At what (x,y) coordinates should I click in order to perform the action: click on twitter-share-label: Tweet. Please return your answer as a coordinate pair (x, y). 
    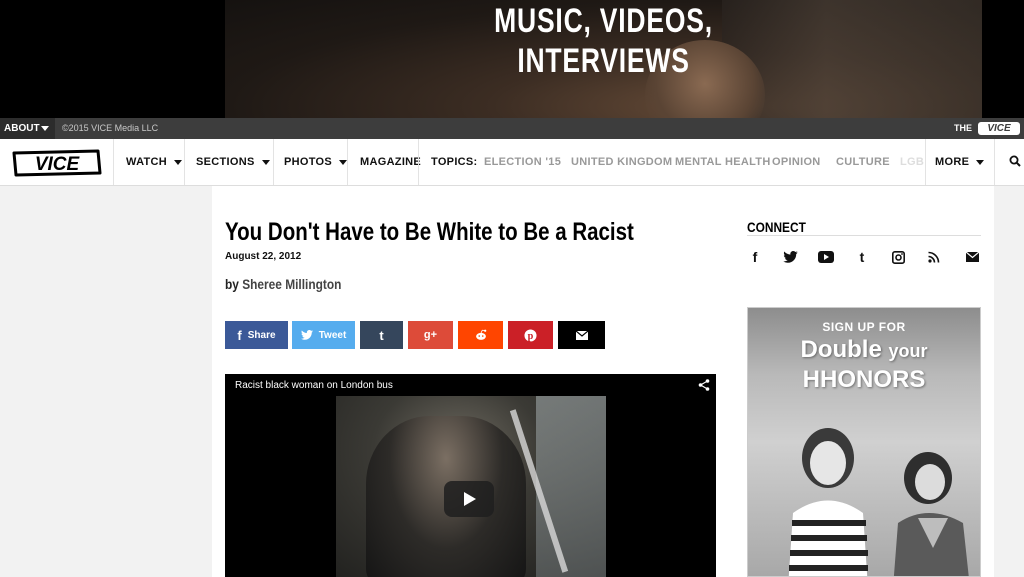
    Looking at the image, I should click on (332, 335).